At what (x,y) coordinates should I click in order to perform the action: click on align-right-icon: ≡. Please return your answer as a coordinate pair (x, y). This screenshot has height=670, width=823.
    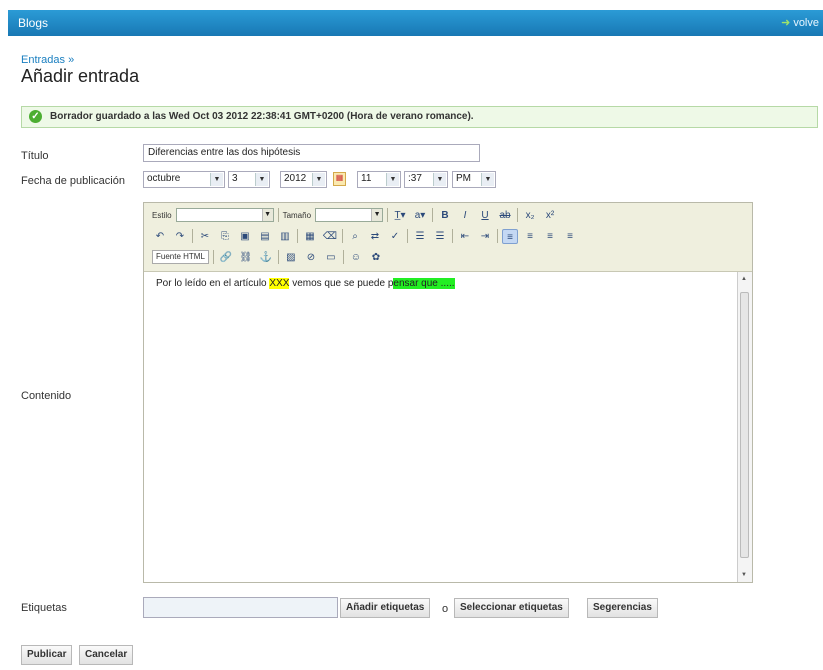
    Looking at the image, I should click on (550, 236).